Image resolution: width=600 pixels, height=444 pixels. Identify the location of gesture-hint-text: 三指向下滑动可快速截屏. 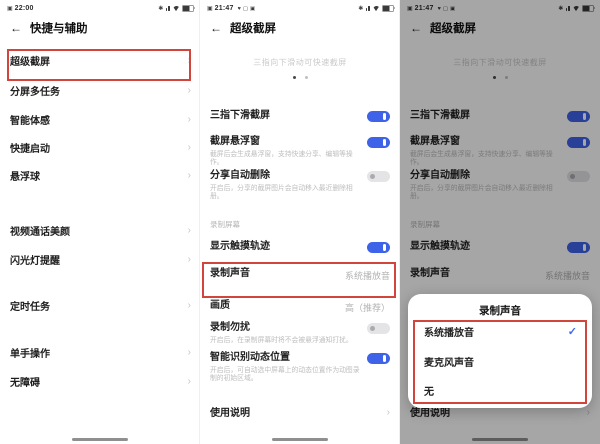
(300, 62).